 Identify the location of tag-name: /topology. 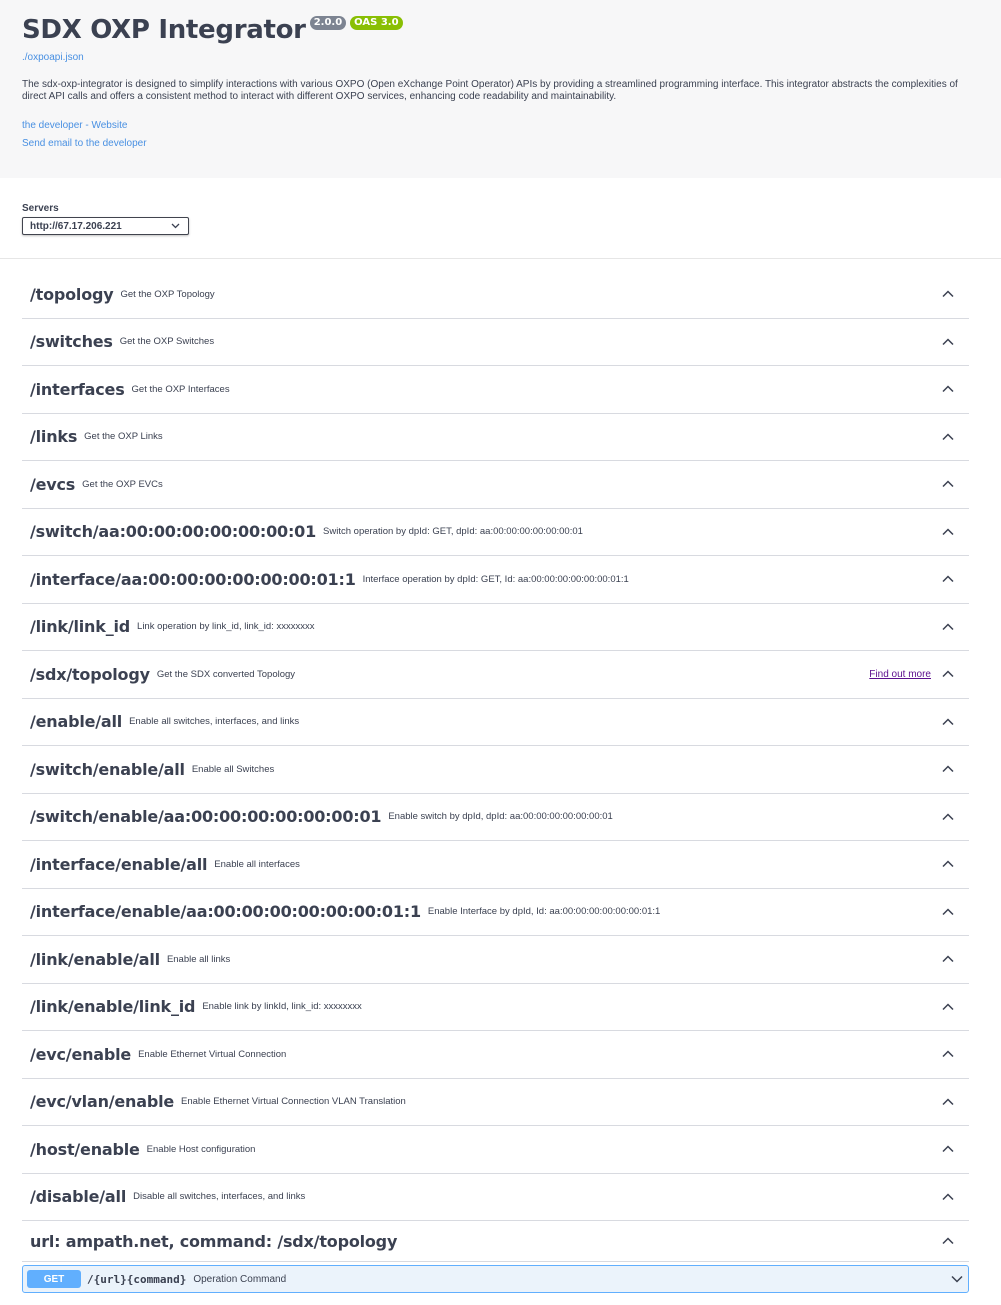
(72, 294).